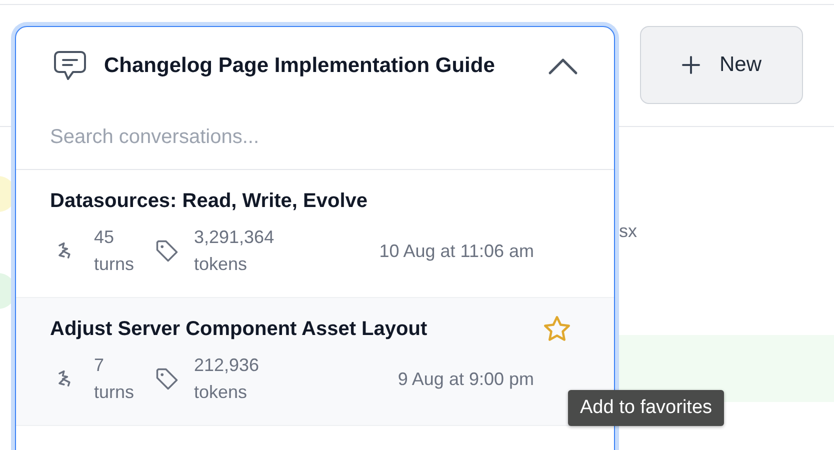 The image size is (834, 450). I want to click on turns-count: 45 turns, so click(115, 251).